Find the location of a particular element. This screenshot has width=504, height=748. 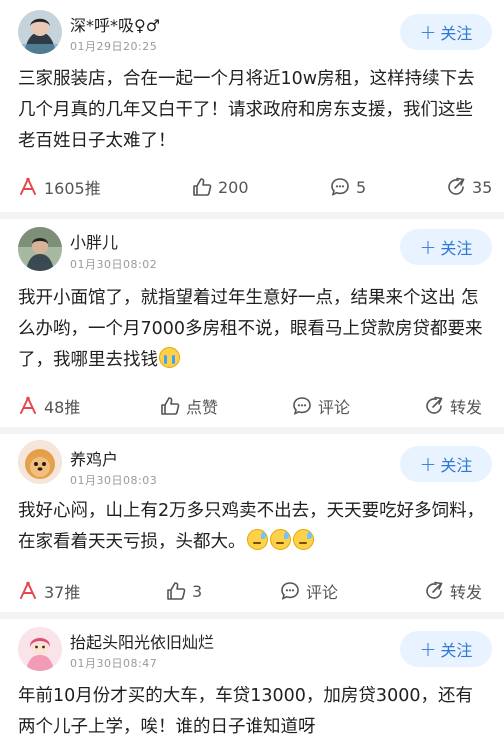

forward-count: 35 is located at coordinates (482, 187).